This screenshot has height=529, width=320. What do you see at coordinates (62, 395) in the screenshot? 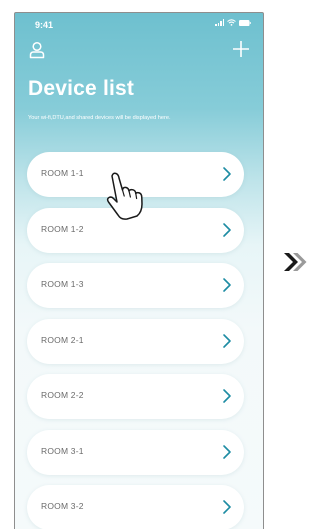
I see `room-label: ROOM 2-2` at bounding box center [62, 395].